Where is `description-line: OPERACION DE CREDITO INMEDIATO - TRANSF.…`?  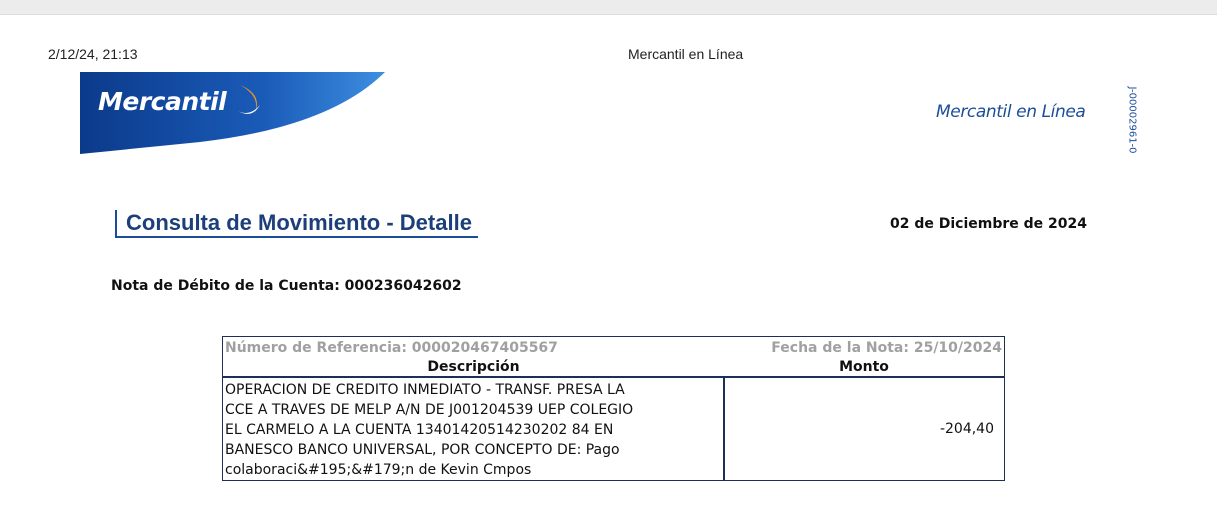 description-line: OPERACION DE CREDITO INMEDIATO - TRANSF.… is located at coordinates (425, 390).